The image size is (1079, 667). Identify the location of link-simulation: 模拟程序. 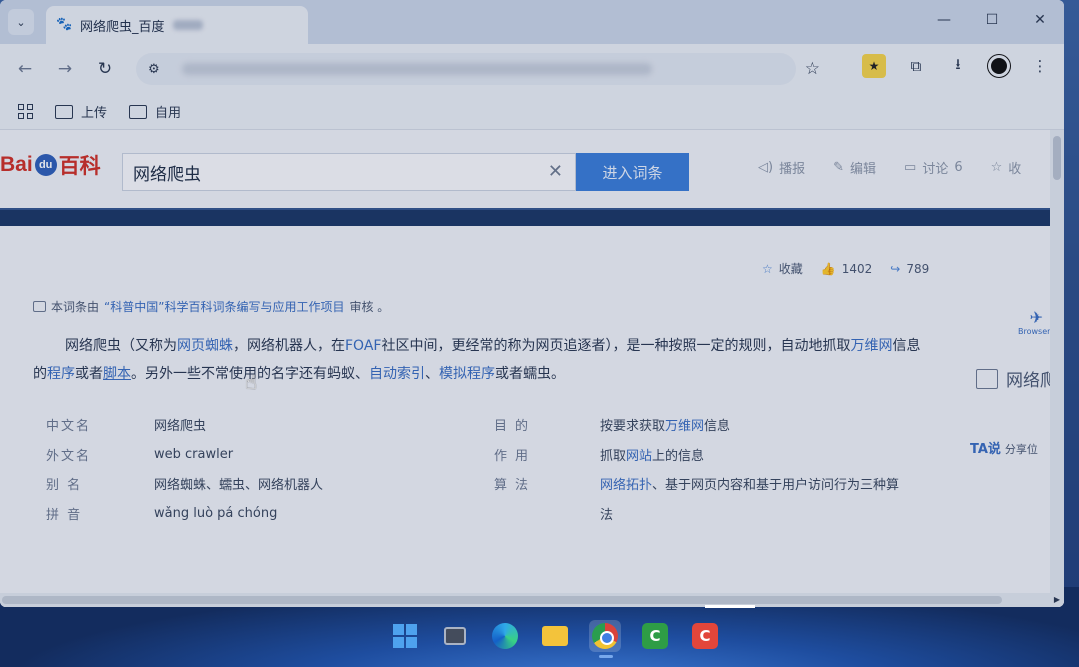
(467, 374).